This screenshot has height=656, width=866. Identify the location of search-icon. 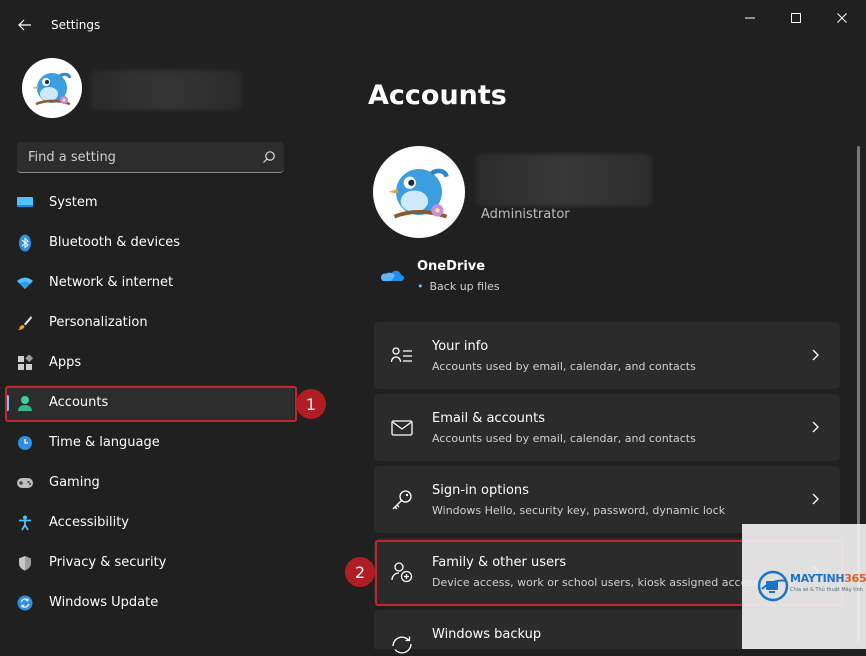
(269, 157).